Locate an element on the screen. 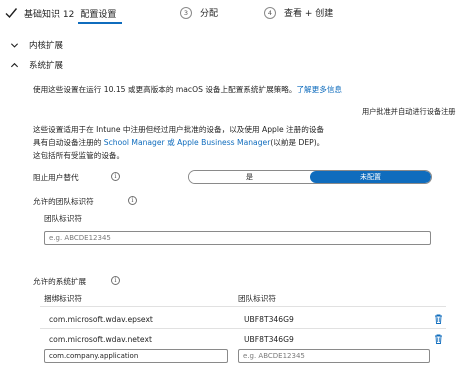  team-id-input: e.g. ABCDE12345 is located at coordinates (237, 238).